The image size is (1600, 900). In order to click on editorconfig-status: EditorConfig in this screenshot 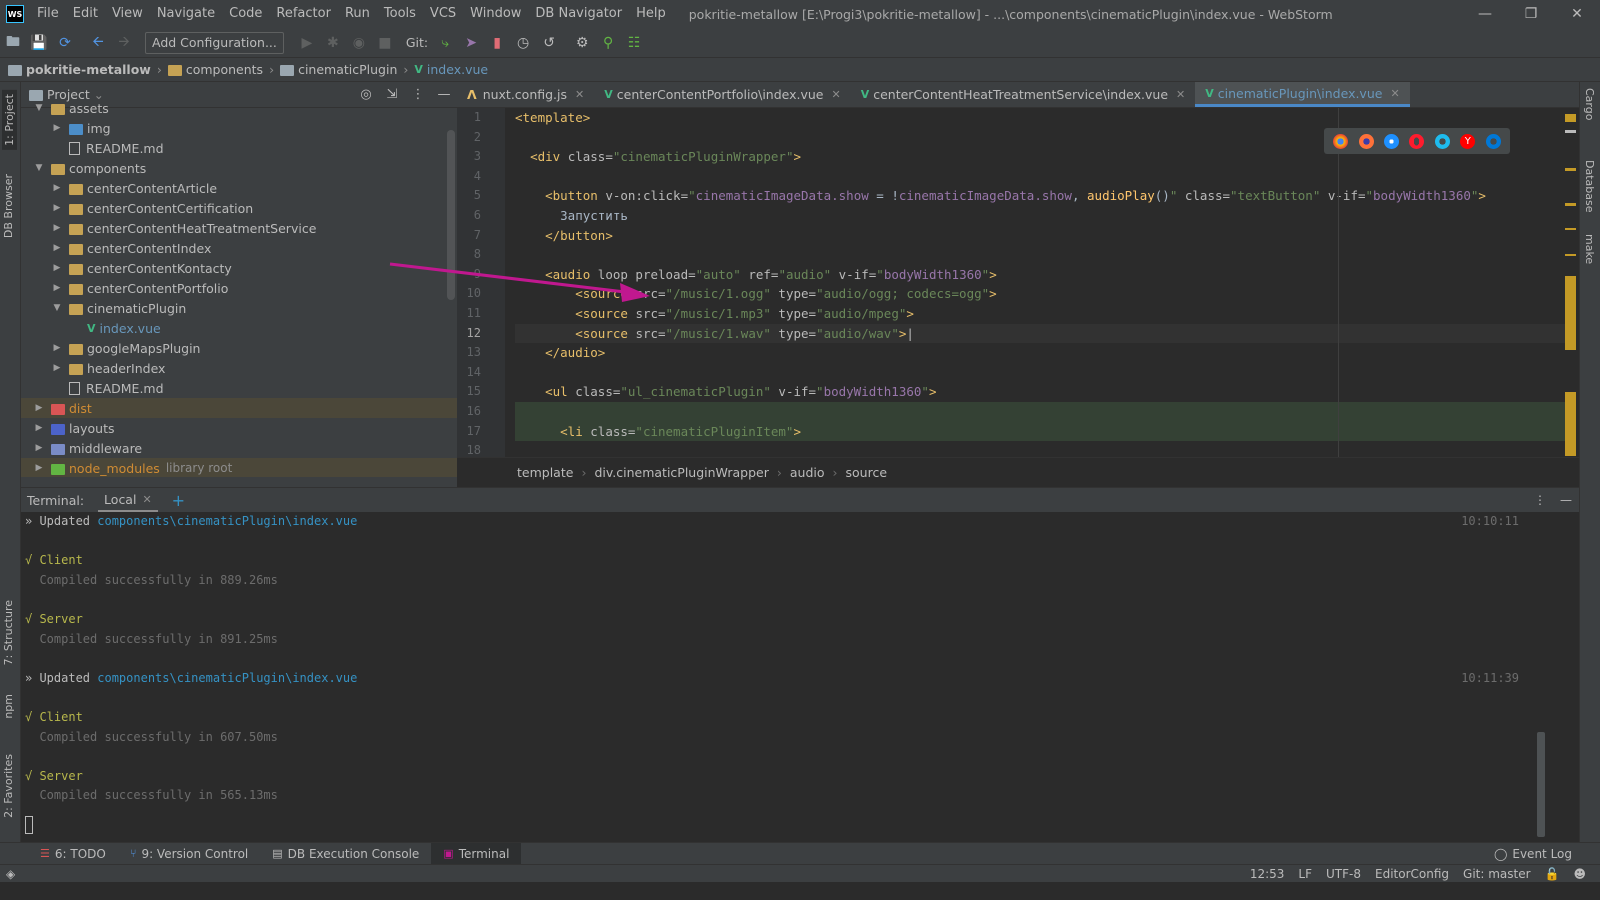, I will do `click(1412, 874)`.